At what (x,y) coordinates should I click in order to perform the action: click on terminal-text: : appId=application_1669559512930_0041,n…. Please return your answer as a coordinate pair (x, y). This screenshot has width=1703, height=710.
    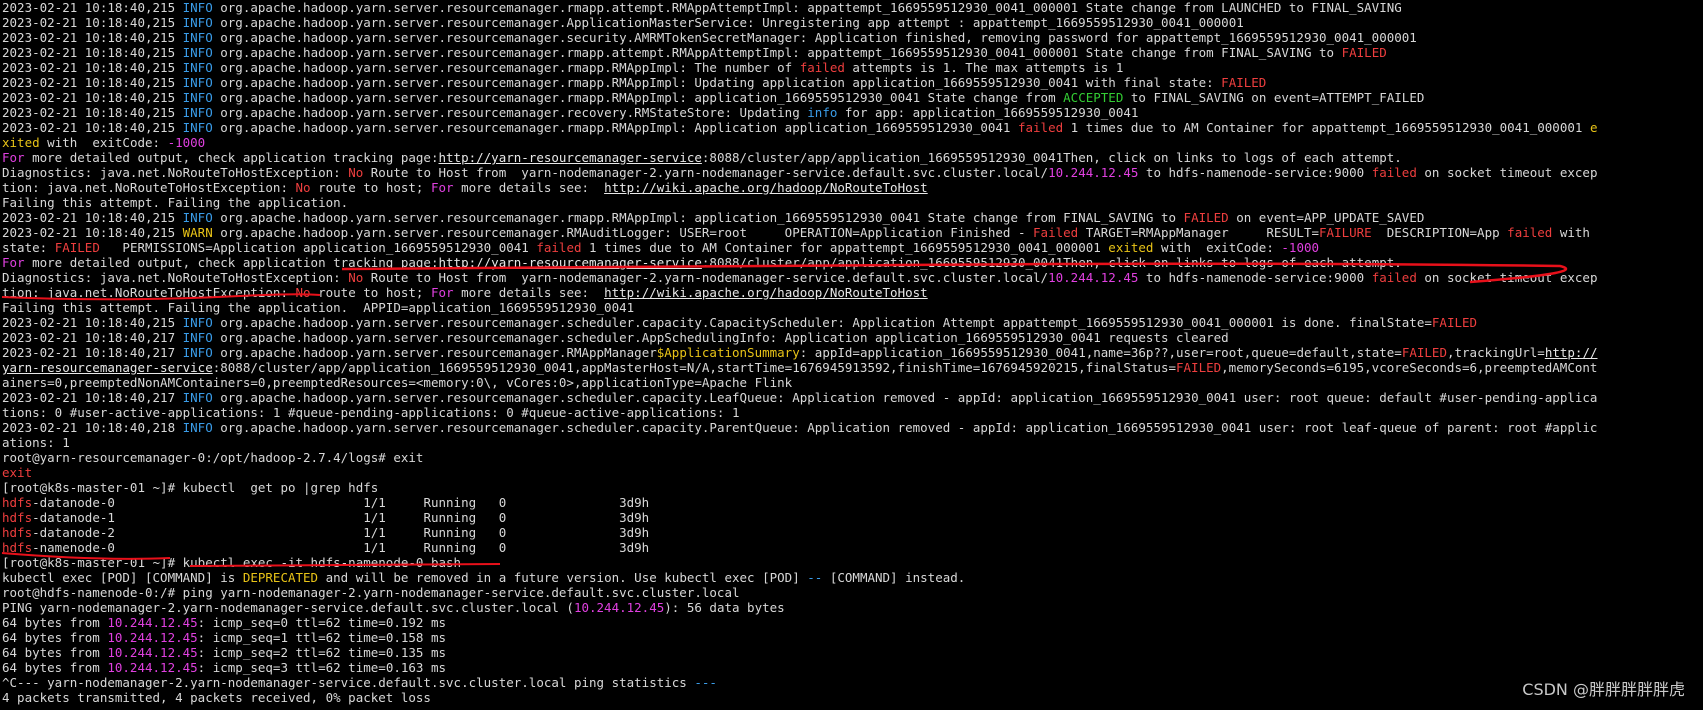
    Looking at the image, I should click on (1100, 352).